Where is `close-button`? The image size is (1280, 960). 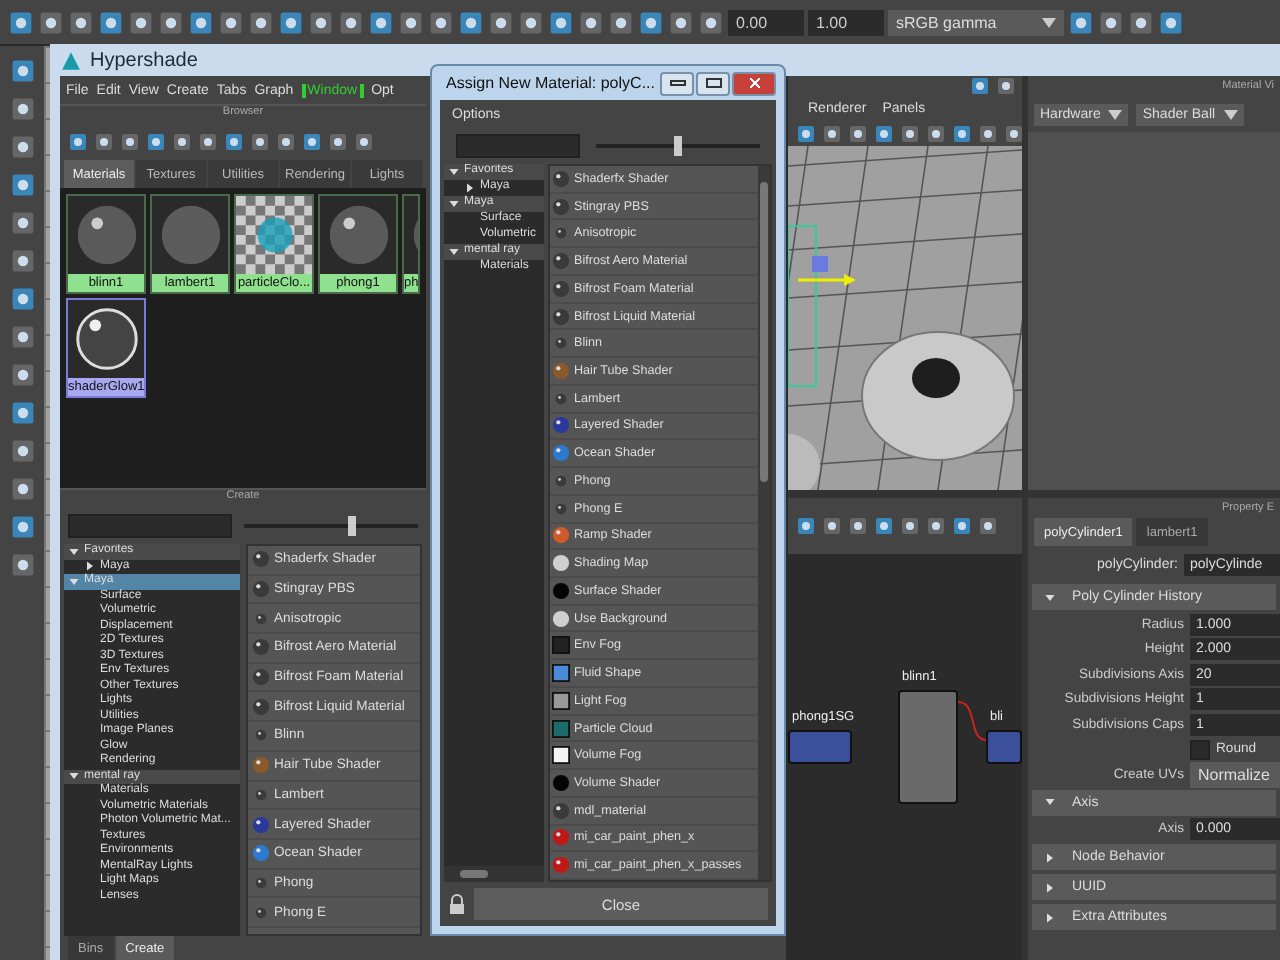 close-button is located at coordinates (754, 83).